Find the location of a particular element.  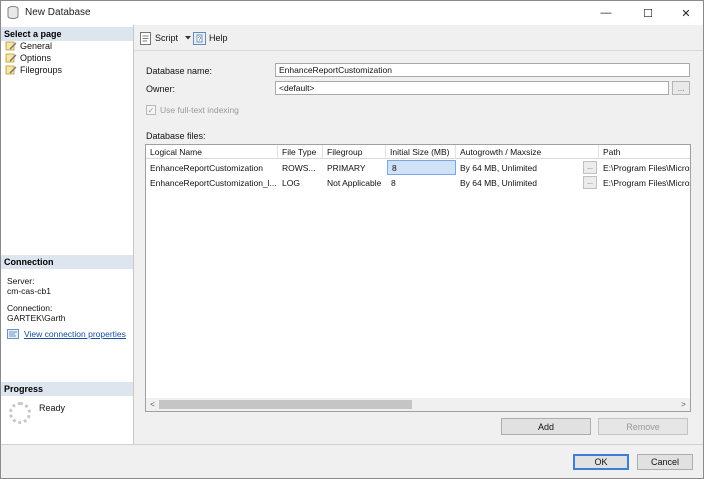

remove-file-button: Remove is located at coordinates (643, 426).